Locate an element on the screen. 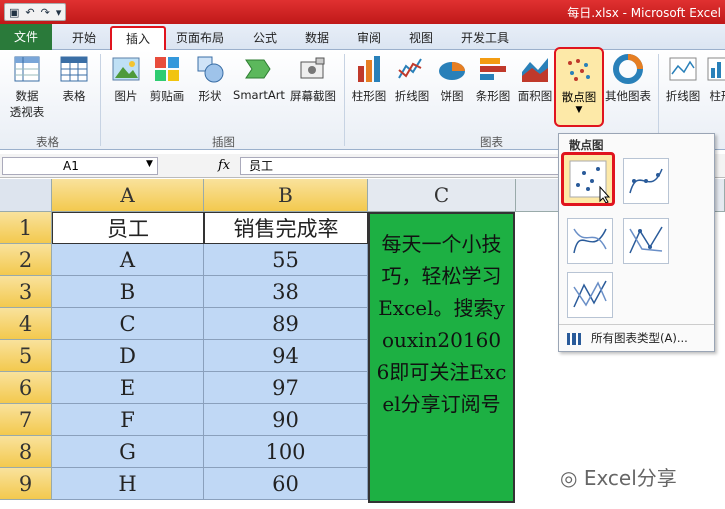 The height and width of the screenshot is (509, 725). smartart-button: SmartArt is located at coordinates (259, 78).